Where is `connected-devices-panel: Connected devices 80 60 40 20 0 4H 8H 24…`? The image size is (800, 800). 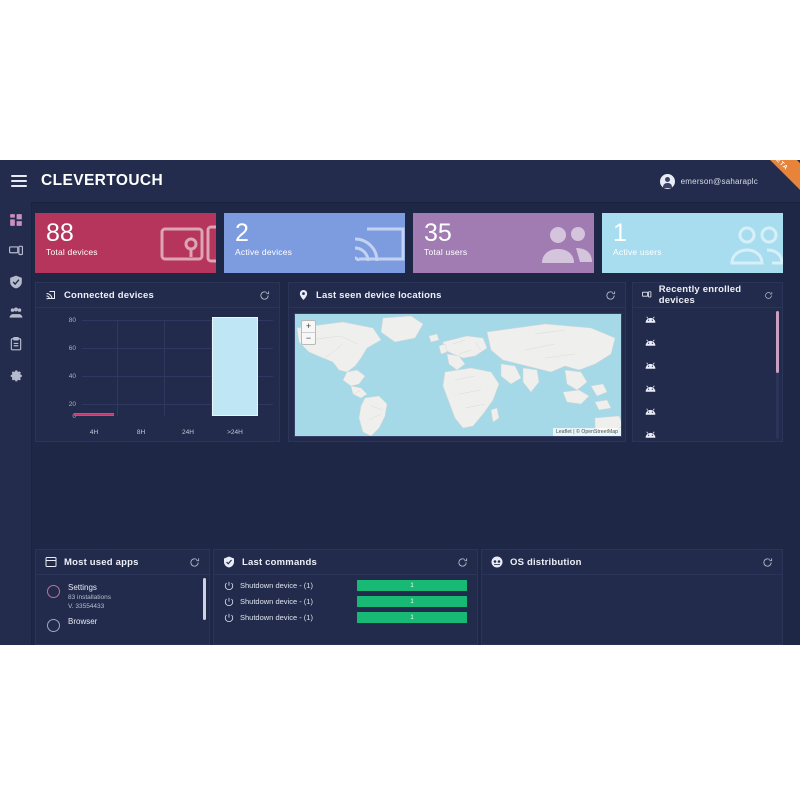 connected-devices-panel: Connected devices 80 60 40 20 0 4H 8H 24… is located at coordinates (157, 362).